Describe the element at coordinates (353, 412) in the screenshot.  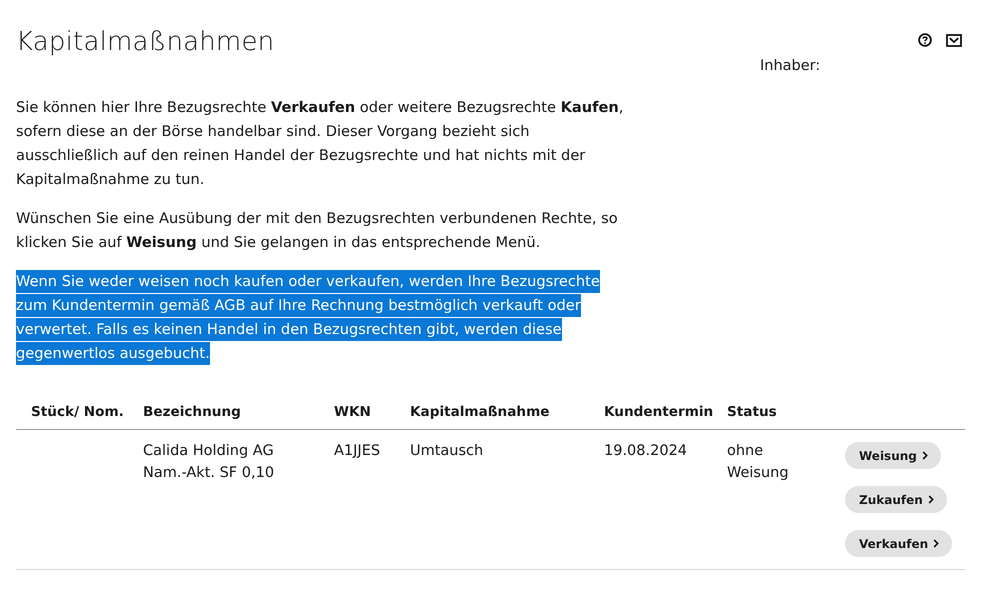
I see `column-header: WKN` at that location.